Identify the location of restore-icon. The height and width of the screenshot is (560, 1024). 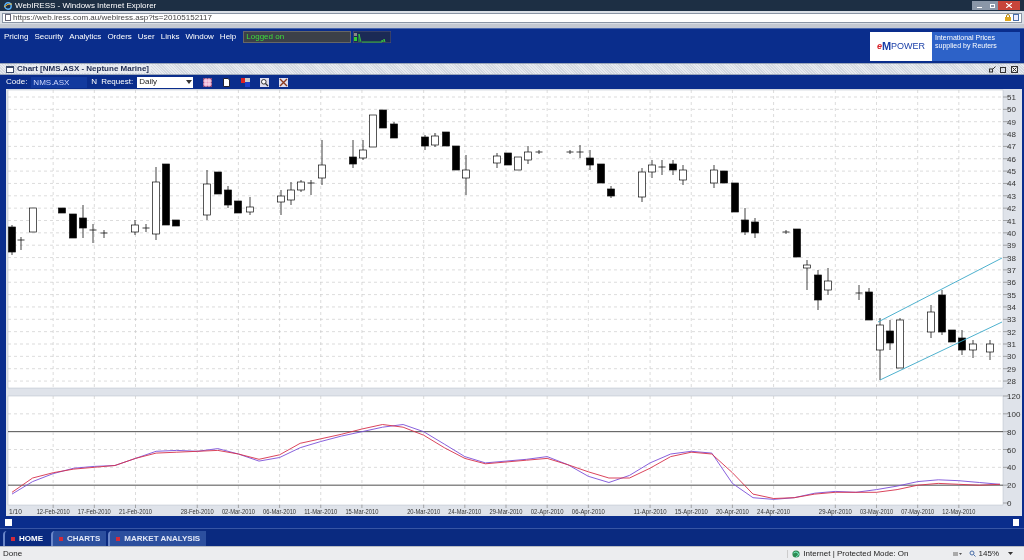
(992, 69).